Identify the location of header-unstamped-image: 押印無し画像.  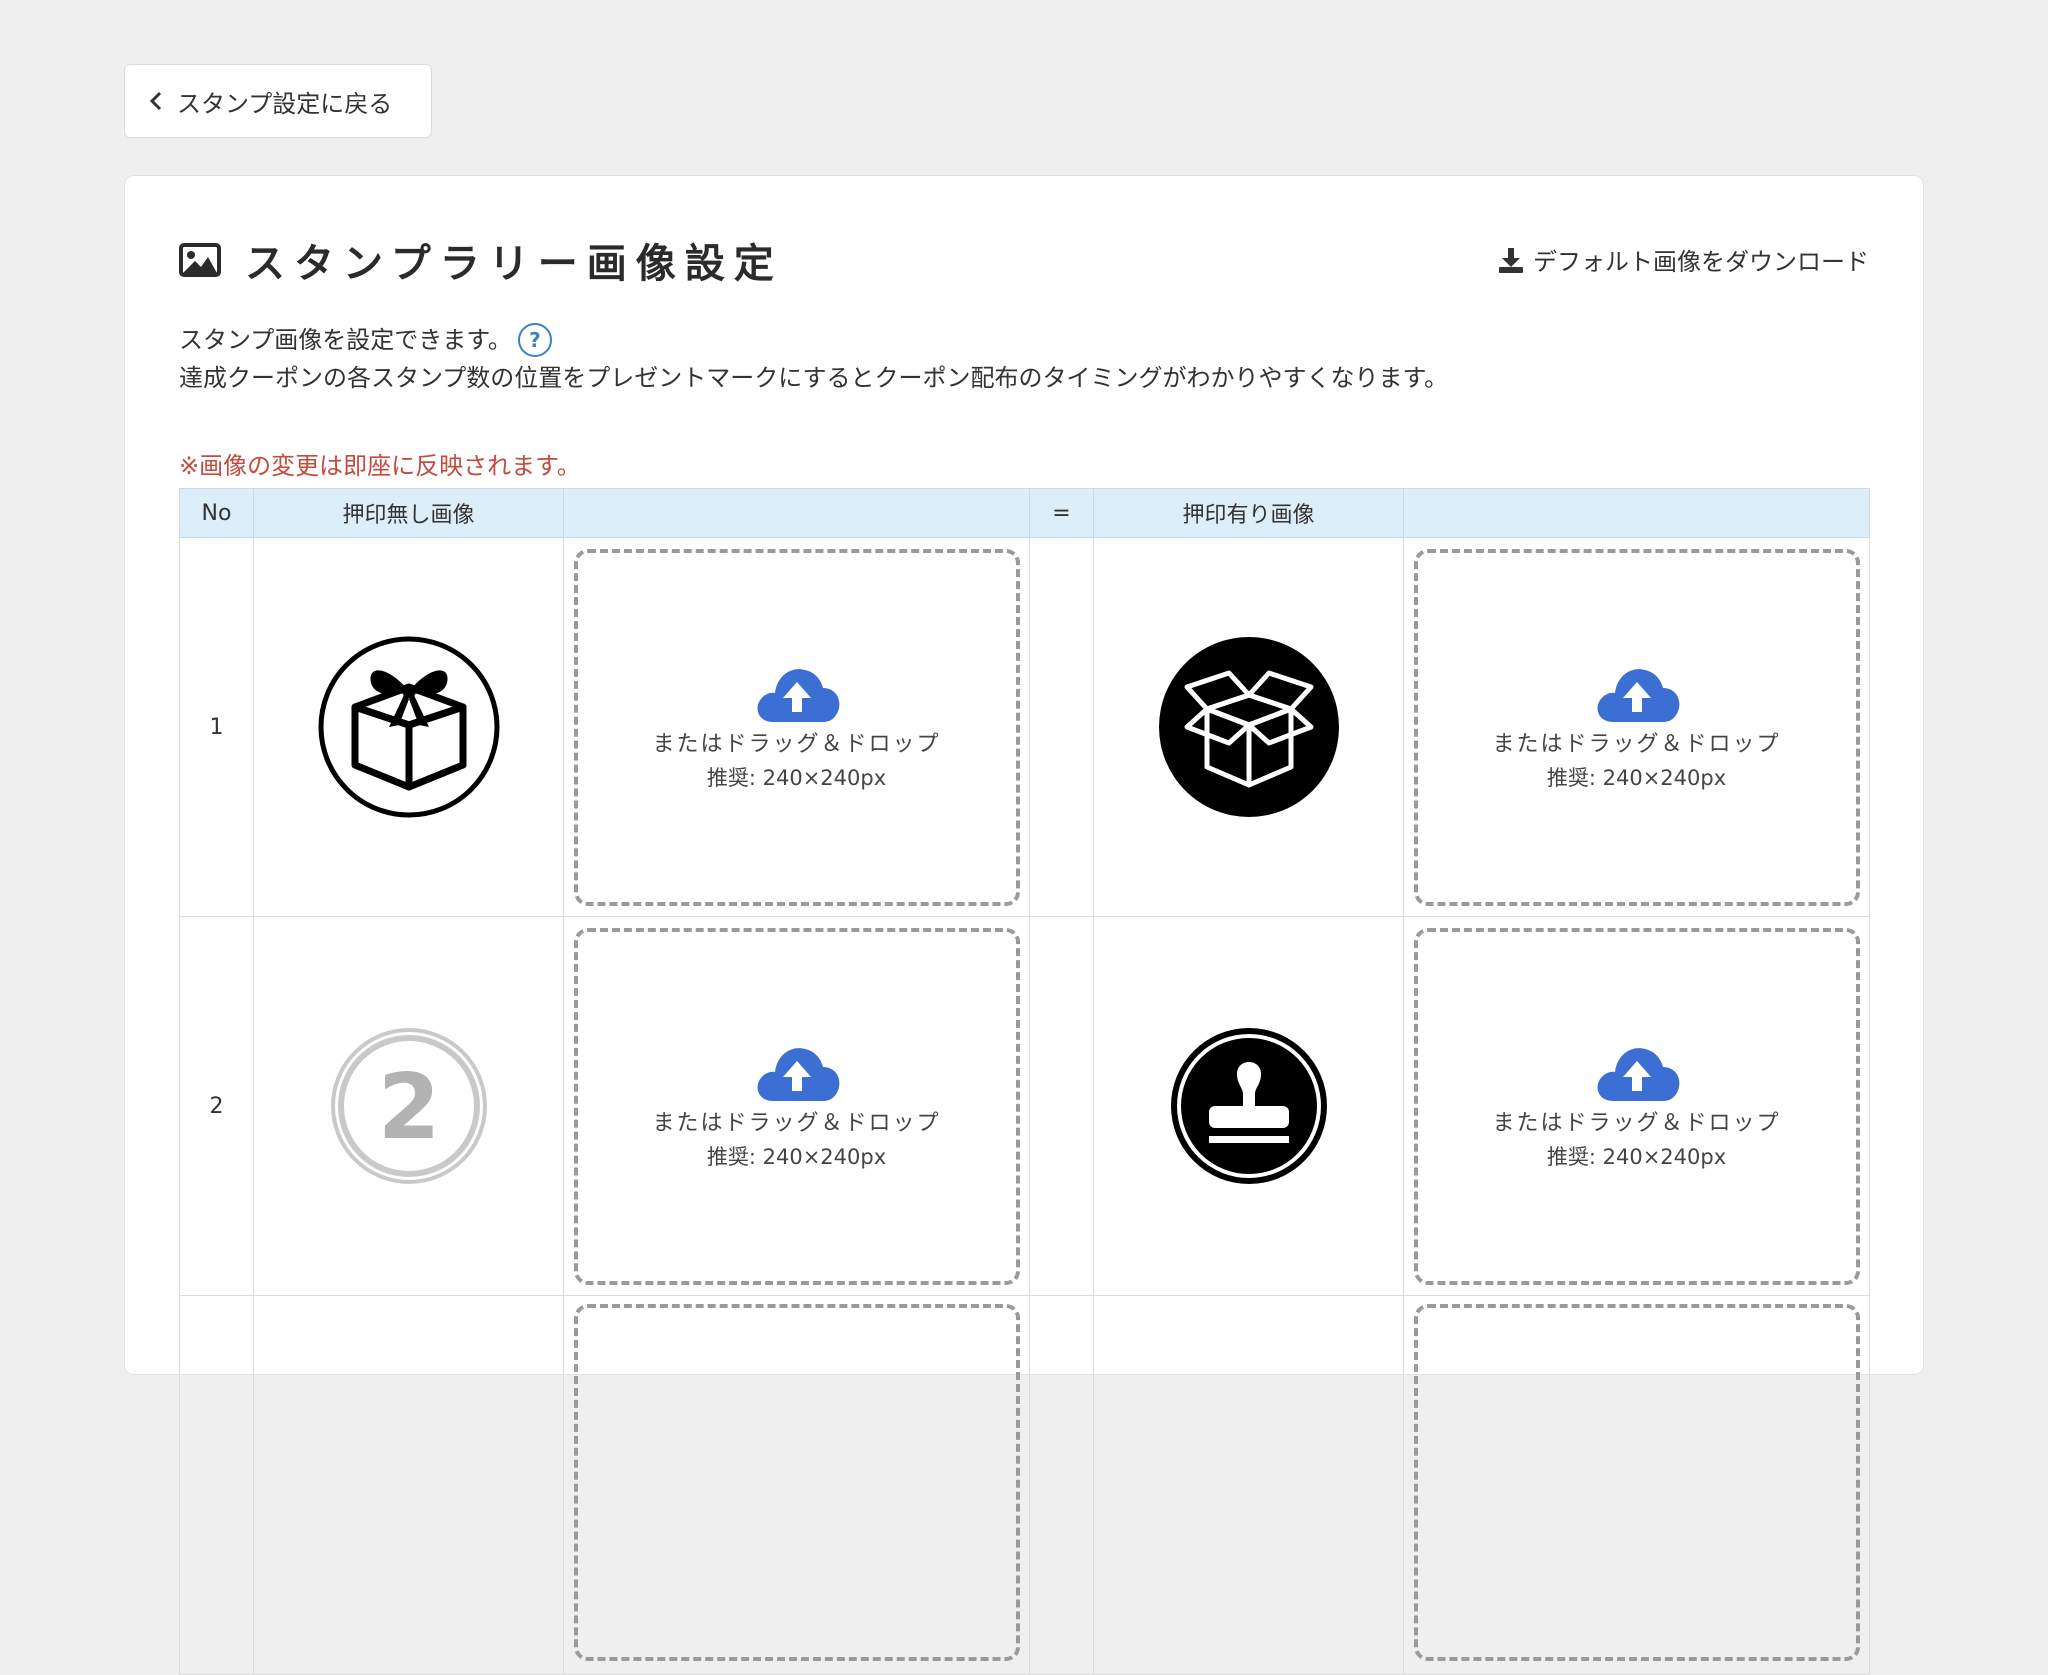
(408, 513).